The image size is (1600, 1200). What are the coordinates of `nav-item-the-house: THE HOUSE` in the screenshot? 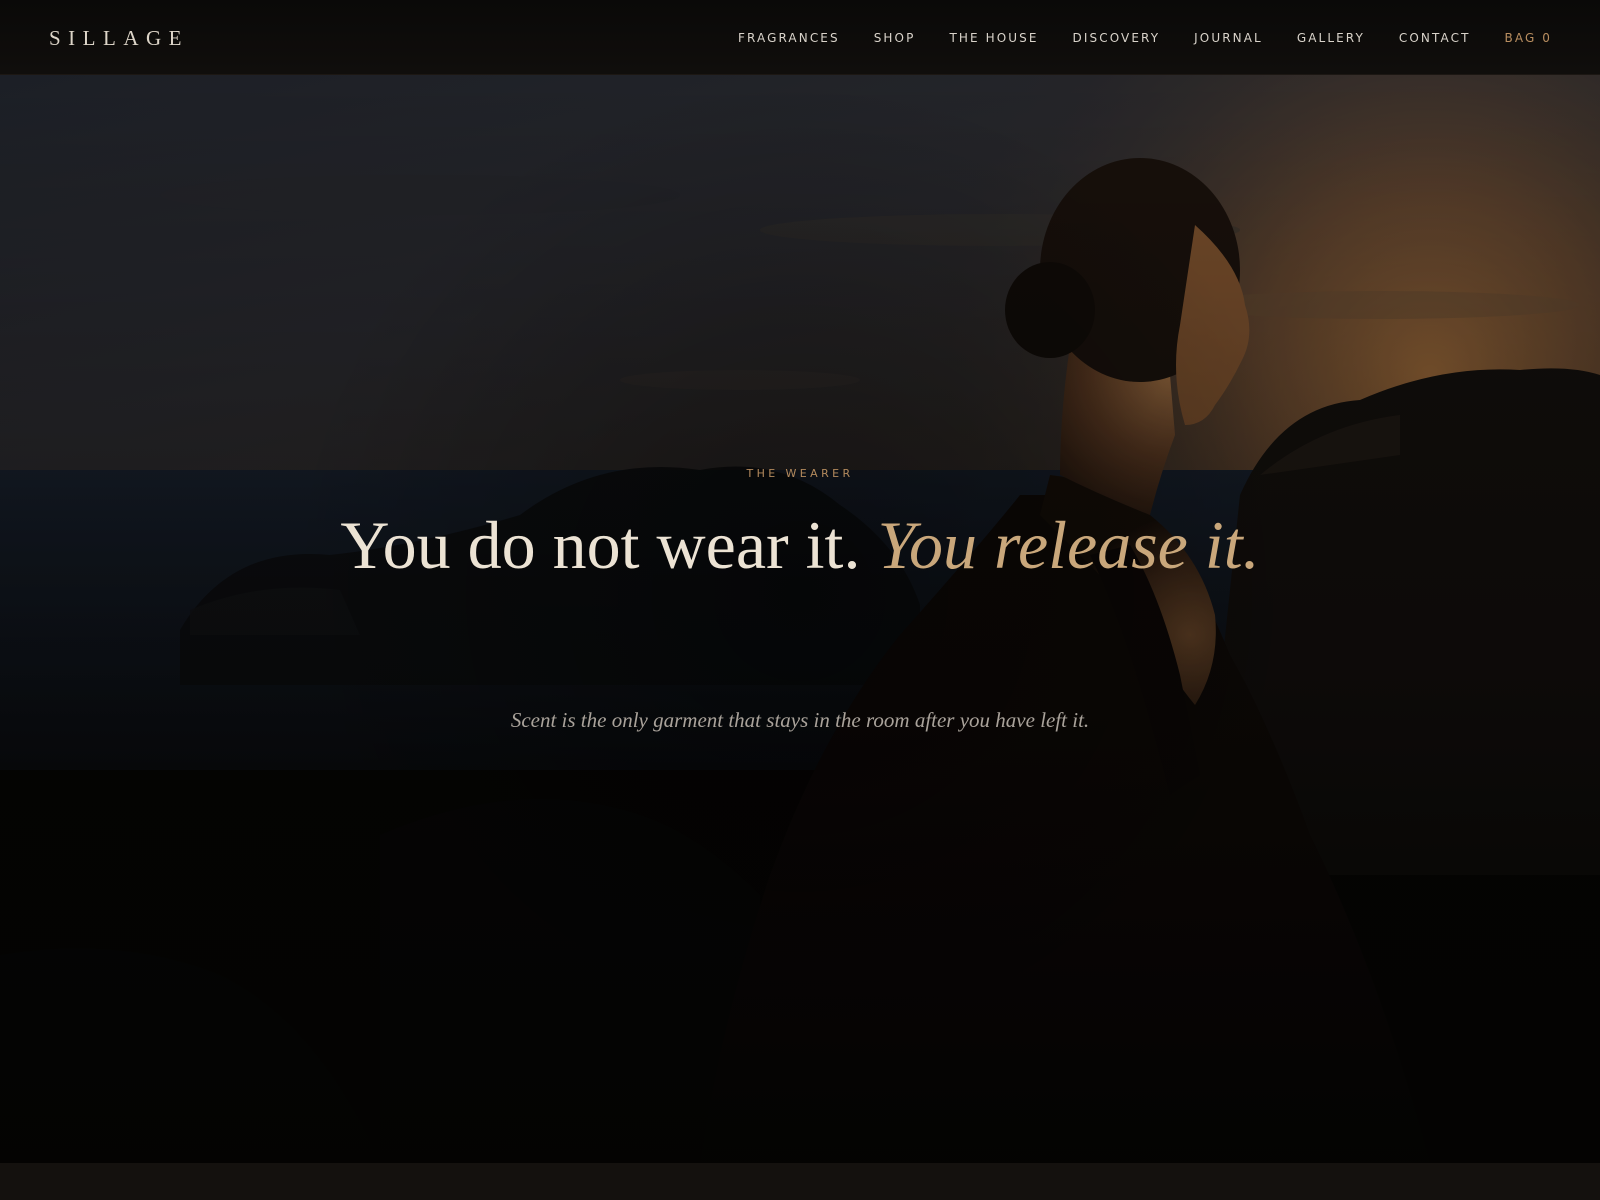 It's located at (993, 38).